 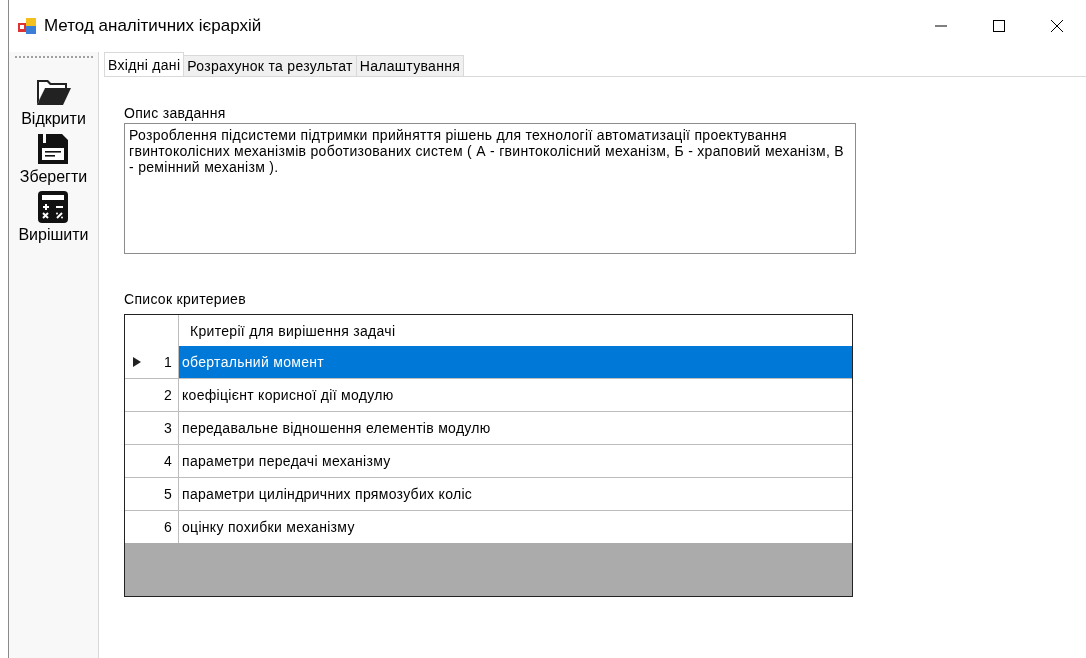 I want to click on description-field: Розроблення підсистеми підтримки прийняття рішень для технології автоматизації проектування гвинтоколісних механізмів роботизованих систем ( А - гвинтоколісний механізм, Б - храповий механізм, В - ремінний механізм )., so click(x=490, y=188).